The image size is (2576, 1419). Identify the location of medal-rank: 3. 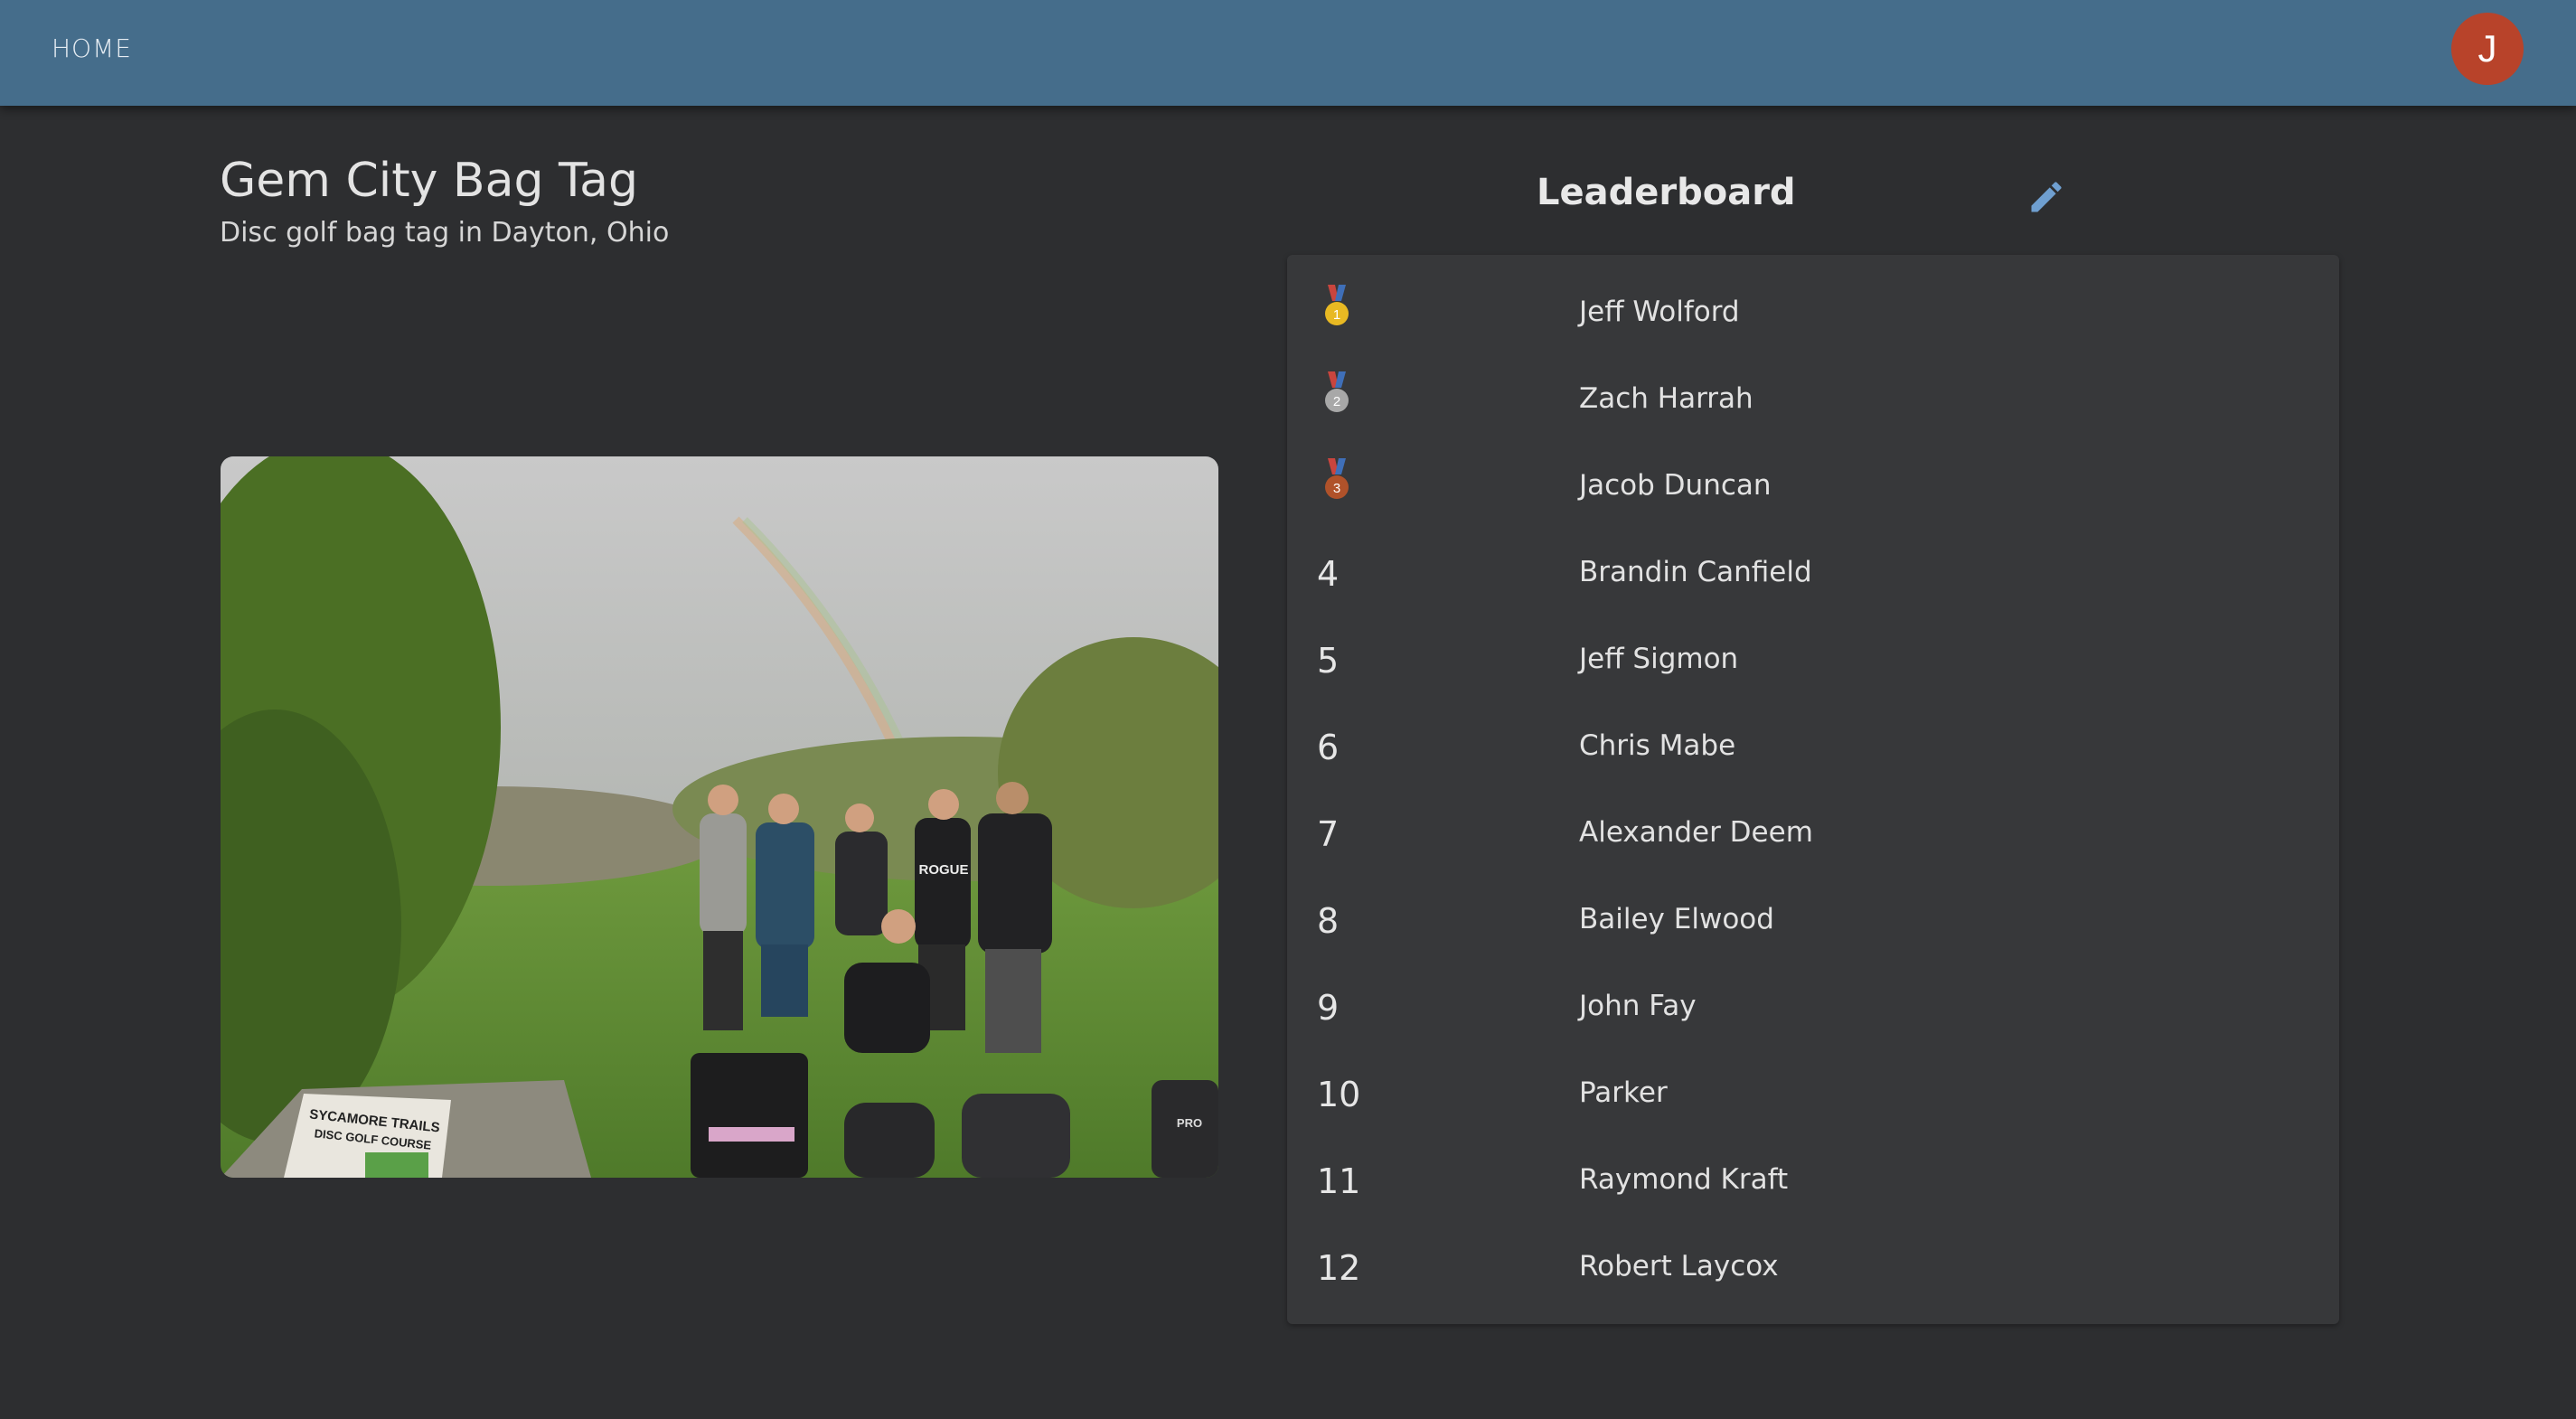
(1337, 488).